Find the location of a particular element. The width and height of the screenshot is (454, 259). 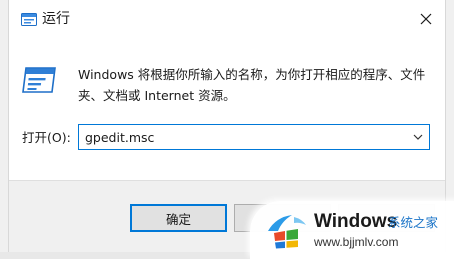

open-combobox is located at coordinates (254, 137).